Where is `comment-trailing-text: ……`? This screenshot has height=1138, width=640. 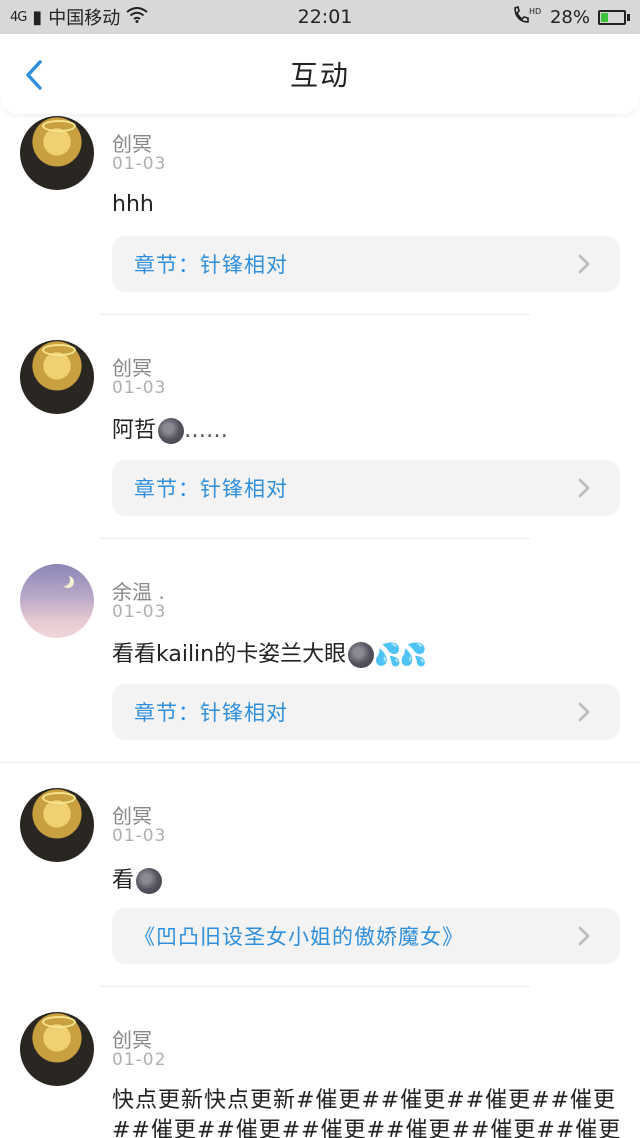
comment-trailing-text: …… is located at coordinates (206, 430).